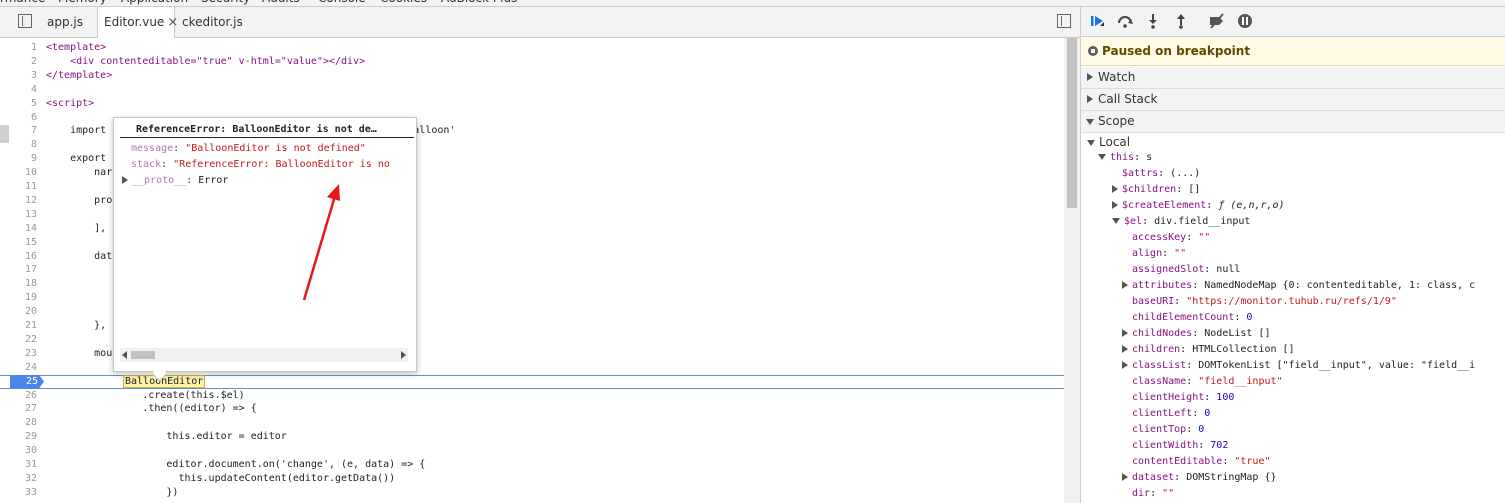 The height and width of the screenshot is (503, 1505). Describe the element at coordinates (18, 423) in the screenshot. I see `line-number: 28` at that location.